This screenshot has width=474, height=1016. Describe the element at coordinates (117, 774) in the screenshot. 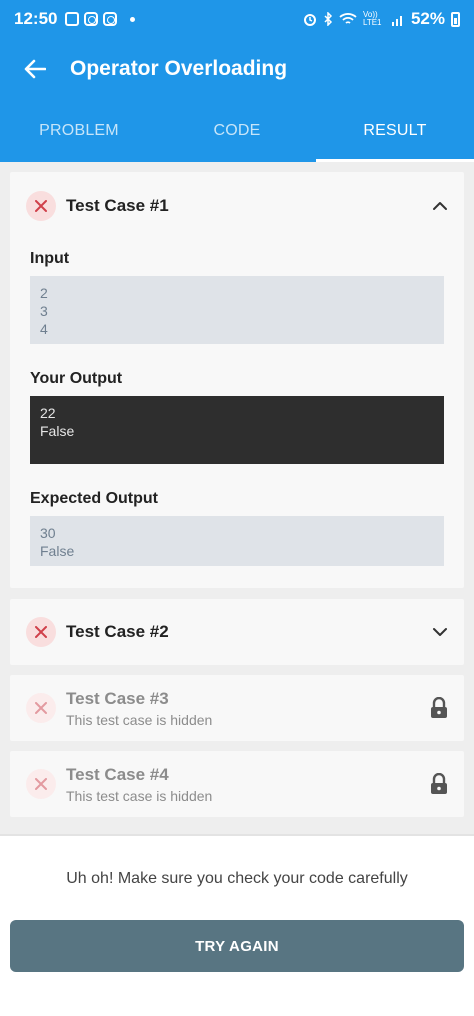

I see `test-case-title: Test Case #4` at that location.